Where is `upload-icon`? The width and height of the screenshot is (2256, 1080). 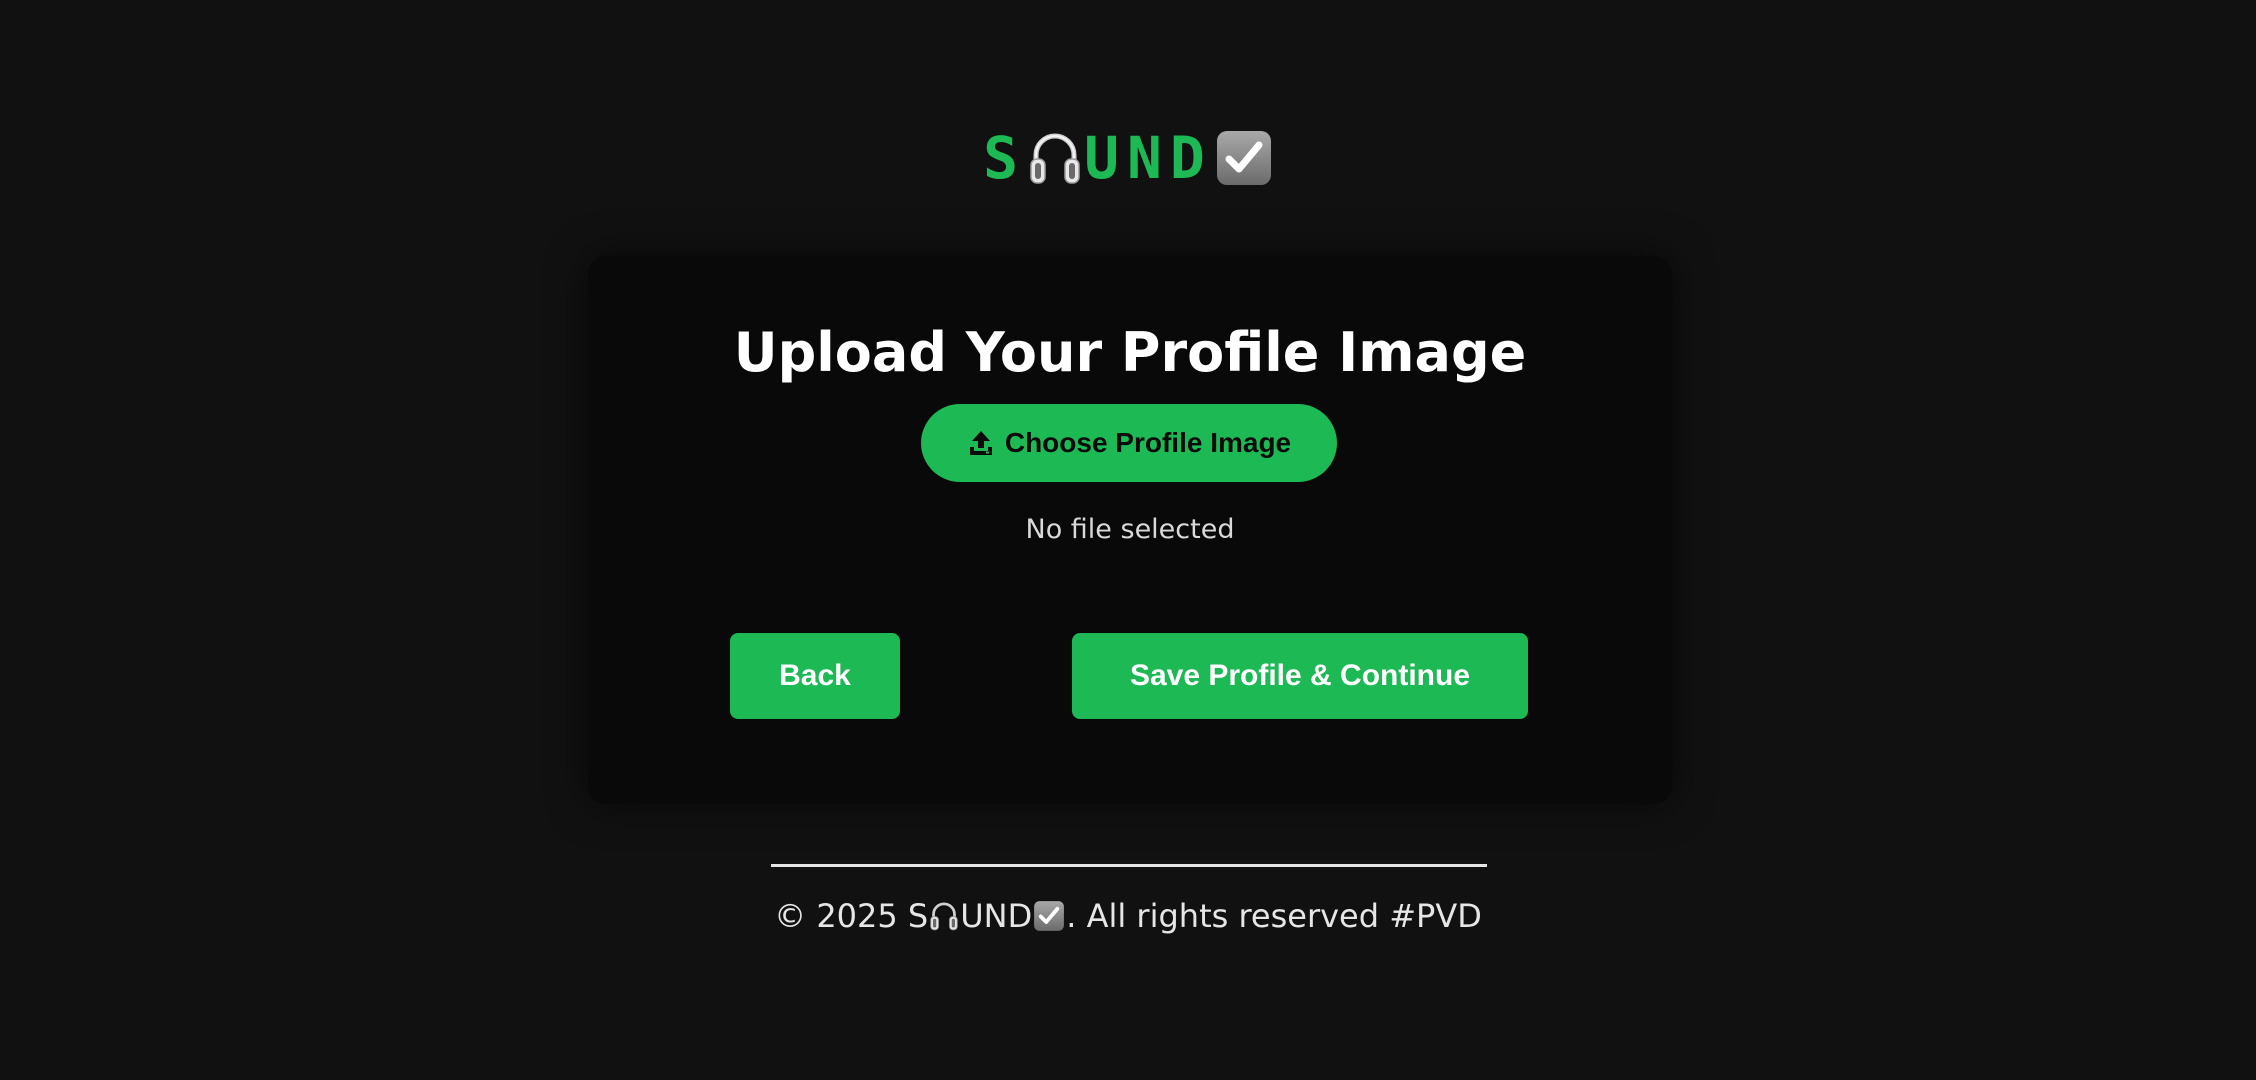
upload-icon is located at coordinates (981, 443).